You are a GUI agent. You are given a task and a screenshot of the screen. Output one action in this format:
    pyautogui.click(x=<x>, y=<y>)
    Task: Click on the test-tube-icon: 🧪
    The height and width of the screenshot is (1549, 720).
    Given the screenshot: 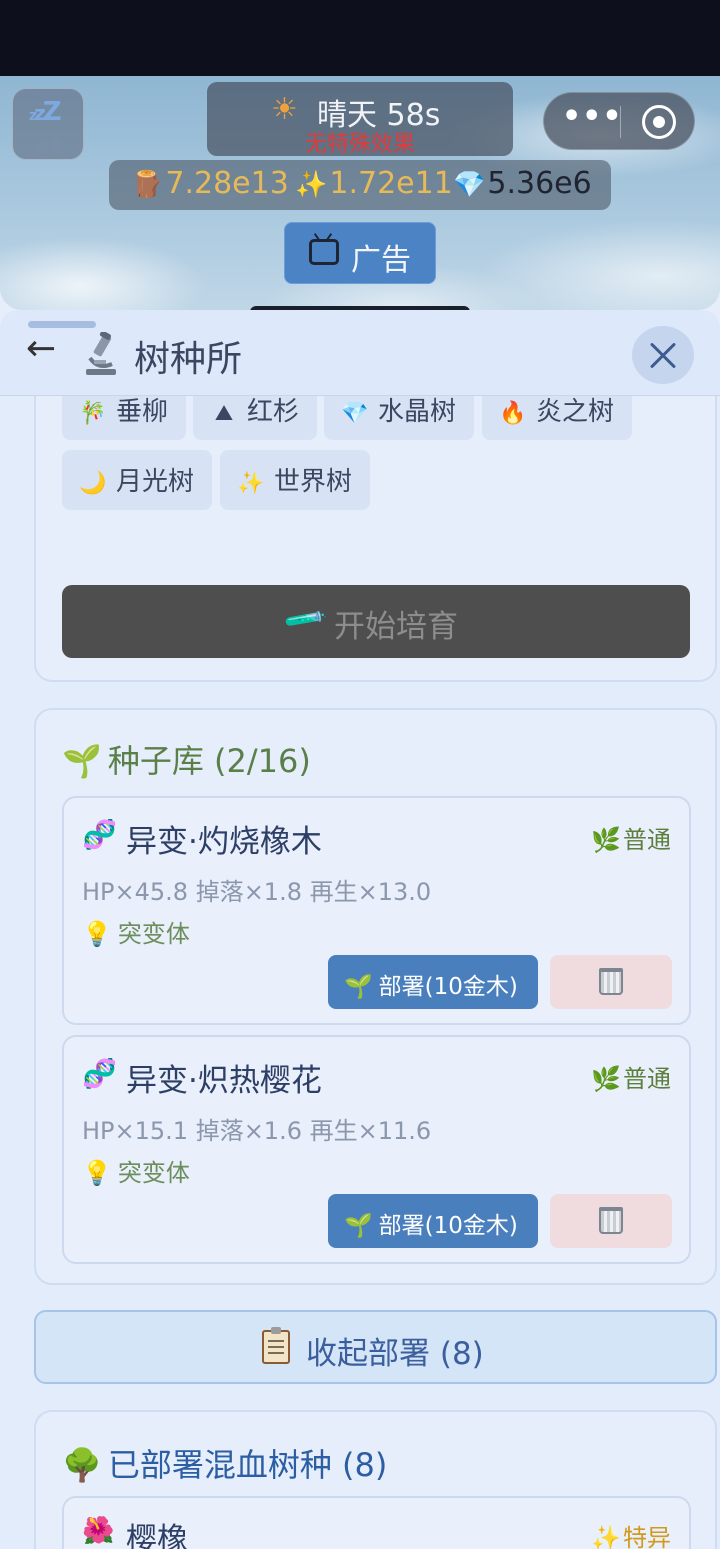 What is the action you would take?
    pyautogui.click(x=305, y=619)
    